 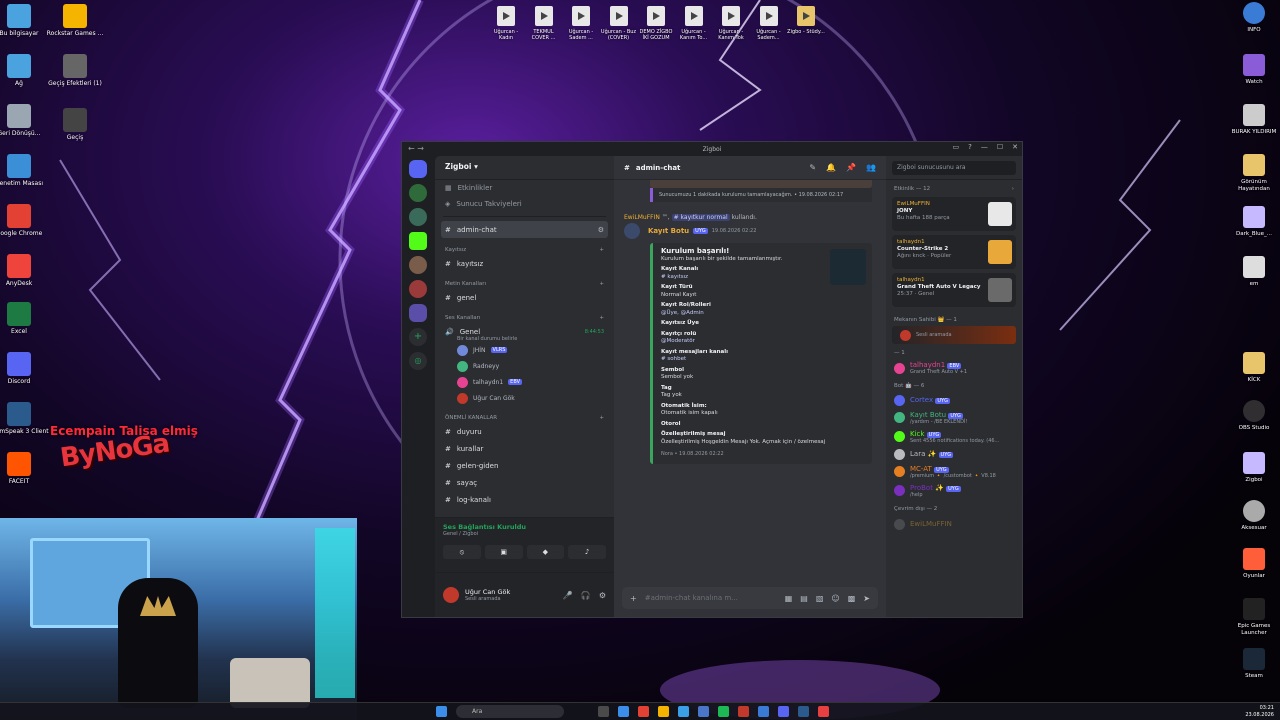 What do you see at coordinates (1254, 617) in the screenshot?
I see `desktop-shortcut: Epic Games Launcher` at bounding box center [1254, 617].